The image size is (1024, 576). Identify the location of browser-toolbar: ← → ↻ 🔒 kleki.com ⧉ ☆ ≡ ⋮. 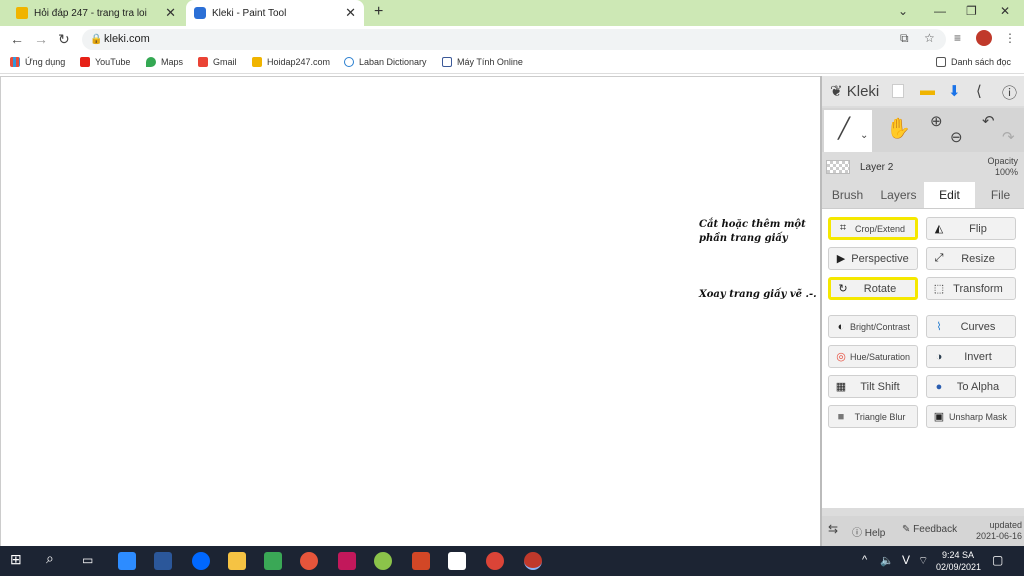
(512, 39).